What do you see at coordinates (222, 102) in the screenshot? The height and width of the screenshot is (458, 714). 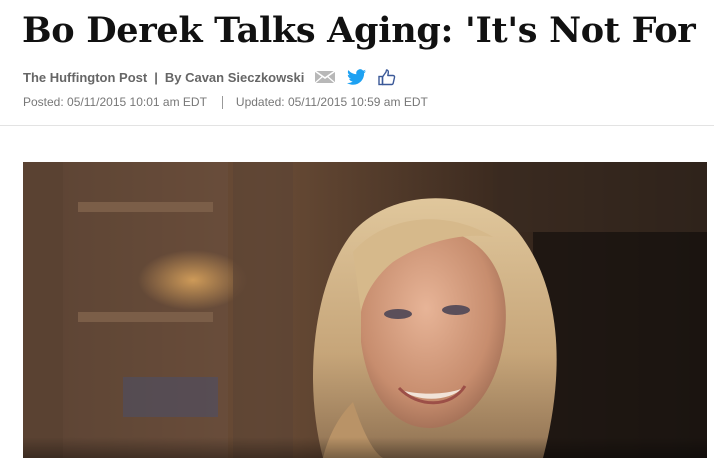 I see `timestamp-divider` at bounding box center [222, 102].